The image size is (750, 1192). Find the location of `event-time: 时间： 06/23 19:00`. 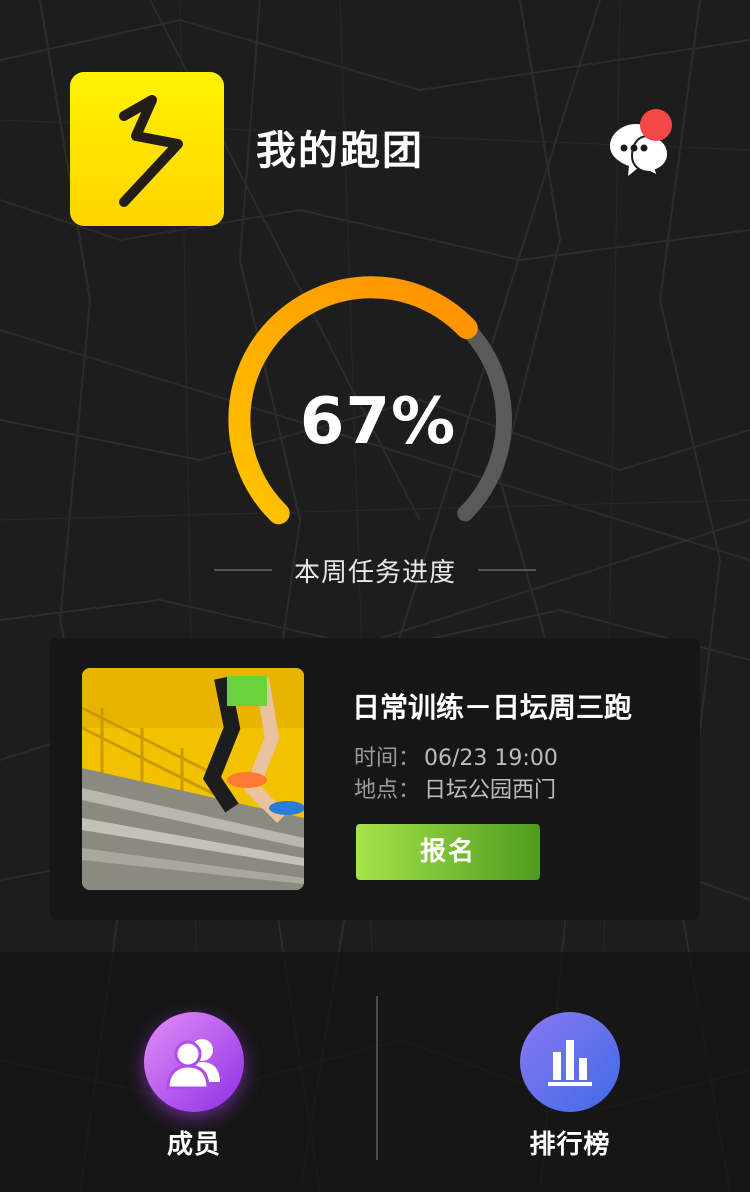

event-time: 时间： 06/23 19:00 is located at coordinates (456, 756).